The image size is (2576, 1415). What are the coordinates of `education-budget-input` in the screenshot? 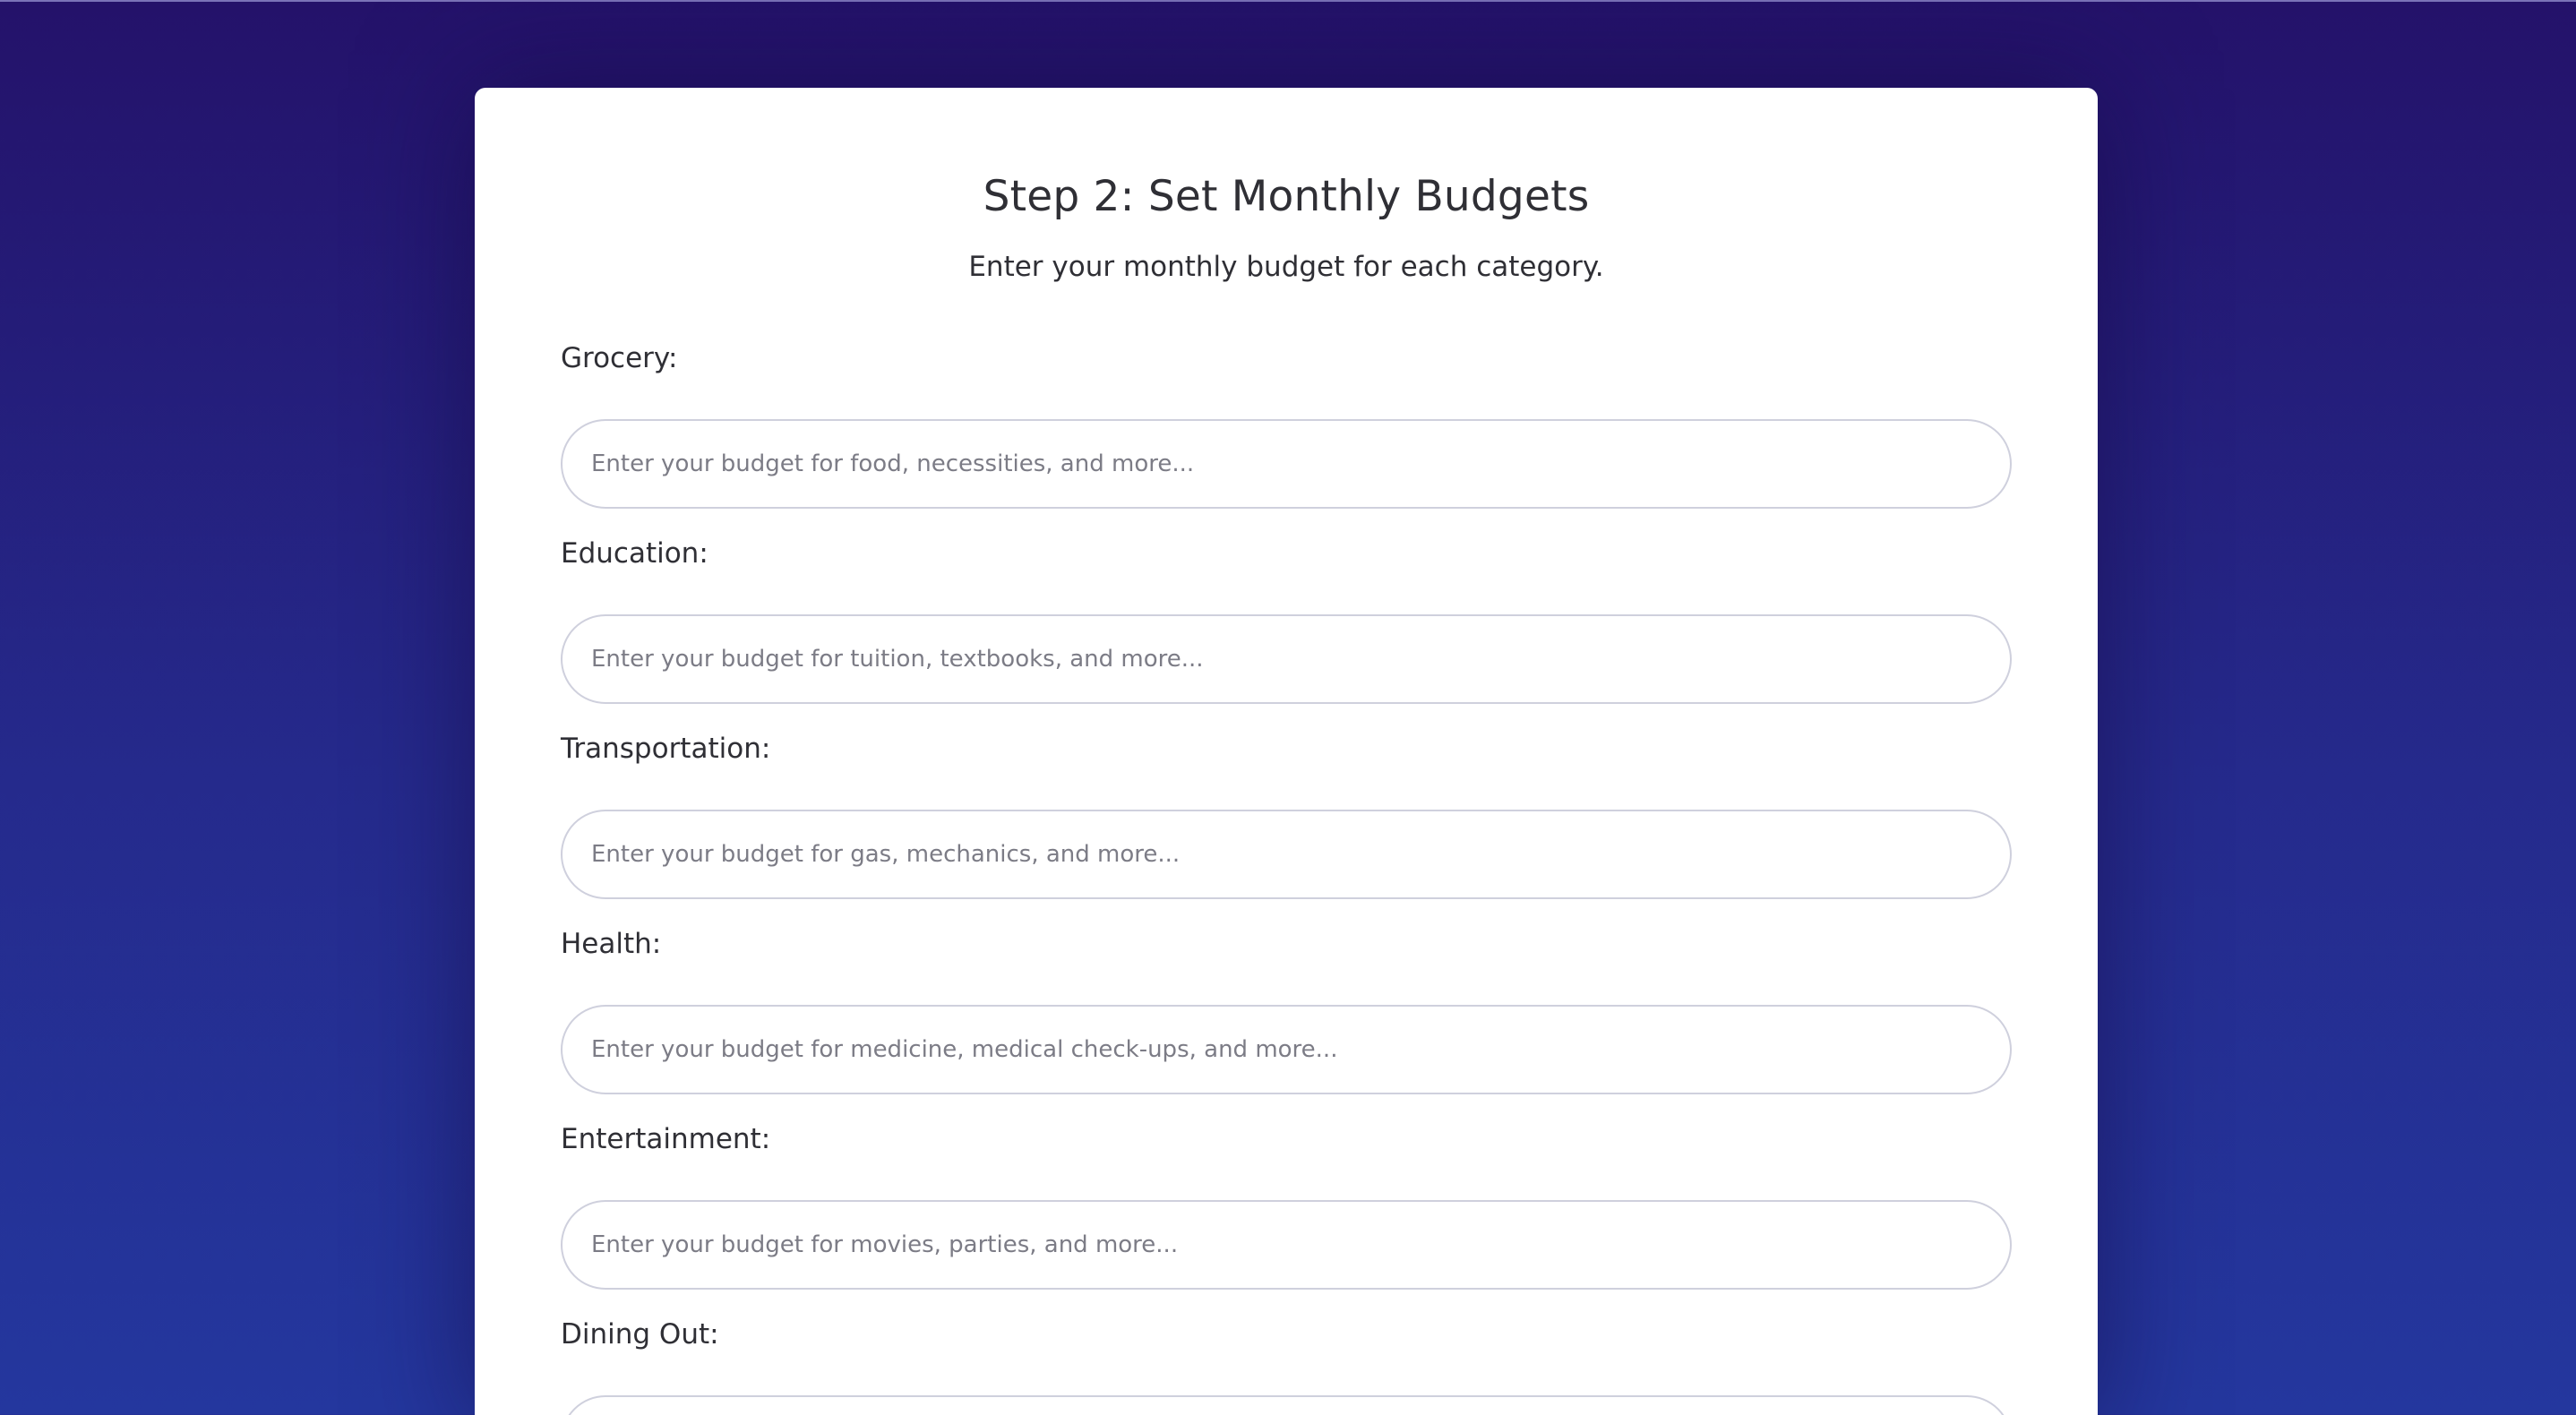 It's located at (1286, 659).